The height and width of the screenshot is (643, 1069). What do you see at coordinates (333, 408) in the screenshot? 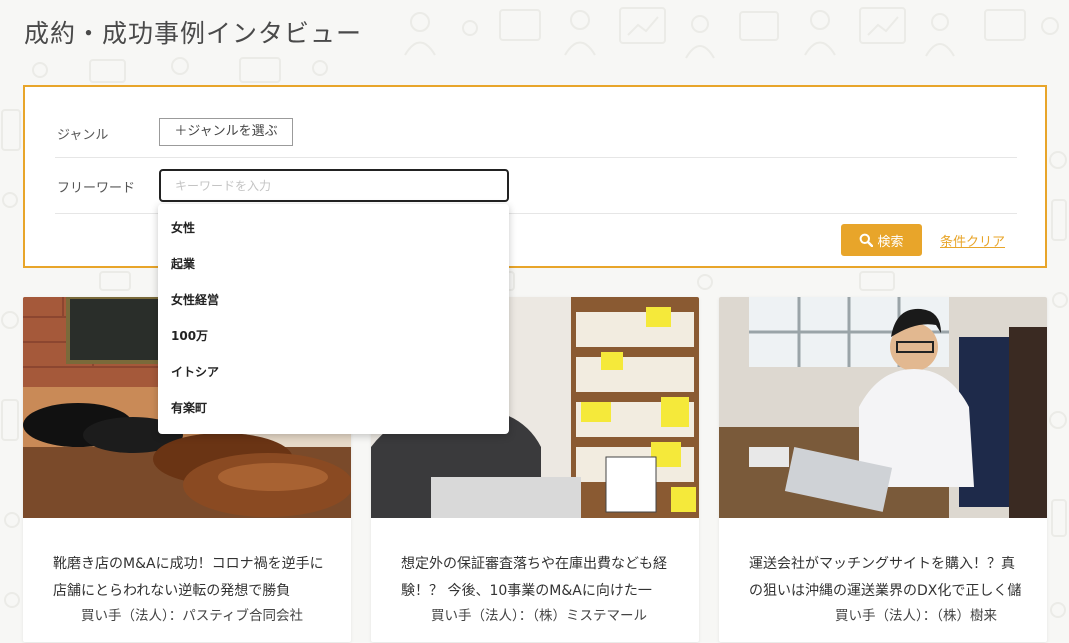
I see `suggestion-item: 有楽町` at bounding box center [333, 408].